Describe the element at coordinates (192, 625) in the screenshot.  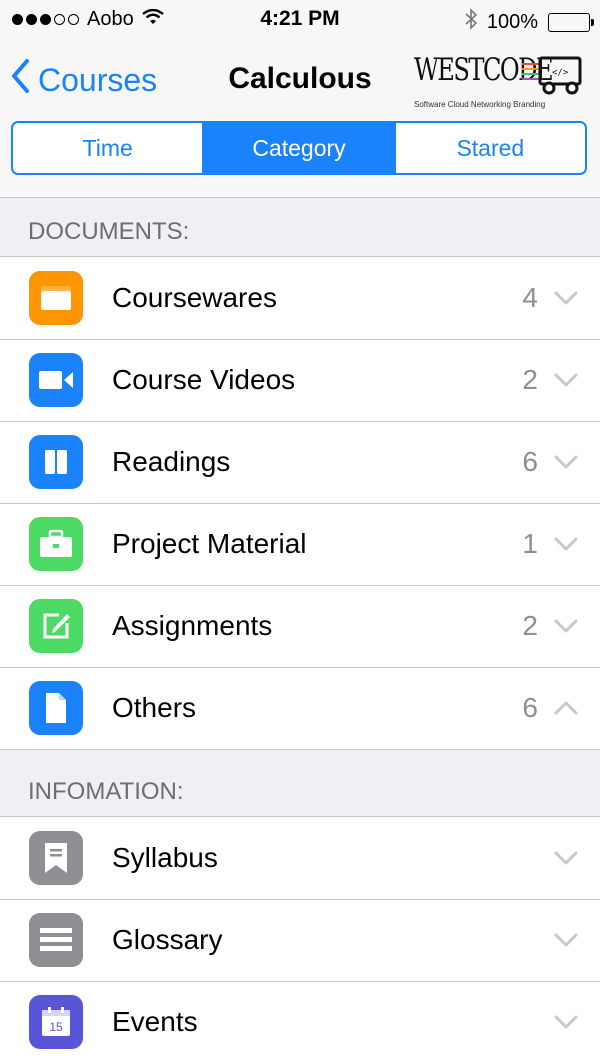
I see `row-label: Assignments` at that location.